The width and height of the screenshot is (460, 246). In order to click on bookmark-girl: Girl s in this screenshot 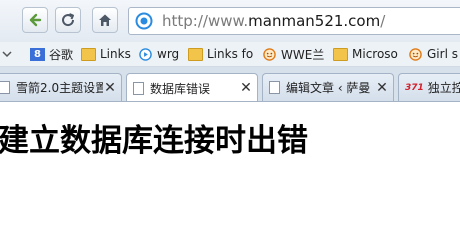, I will do `click(434, 54)`.